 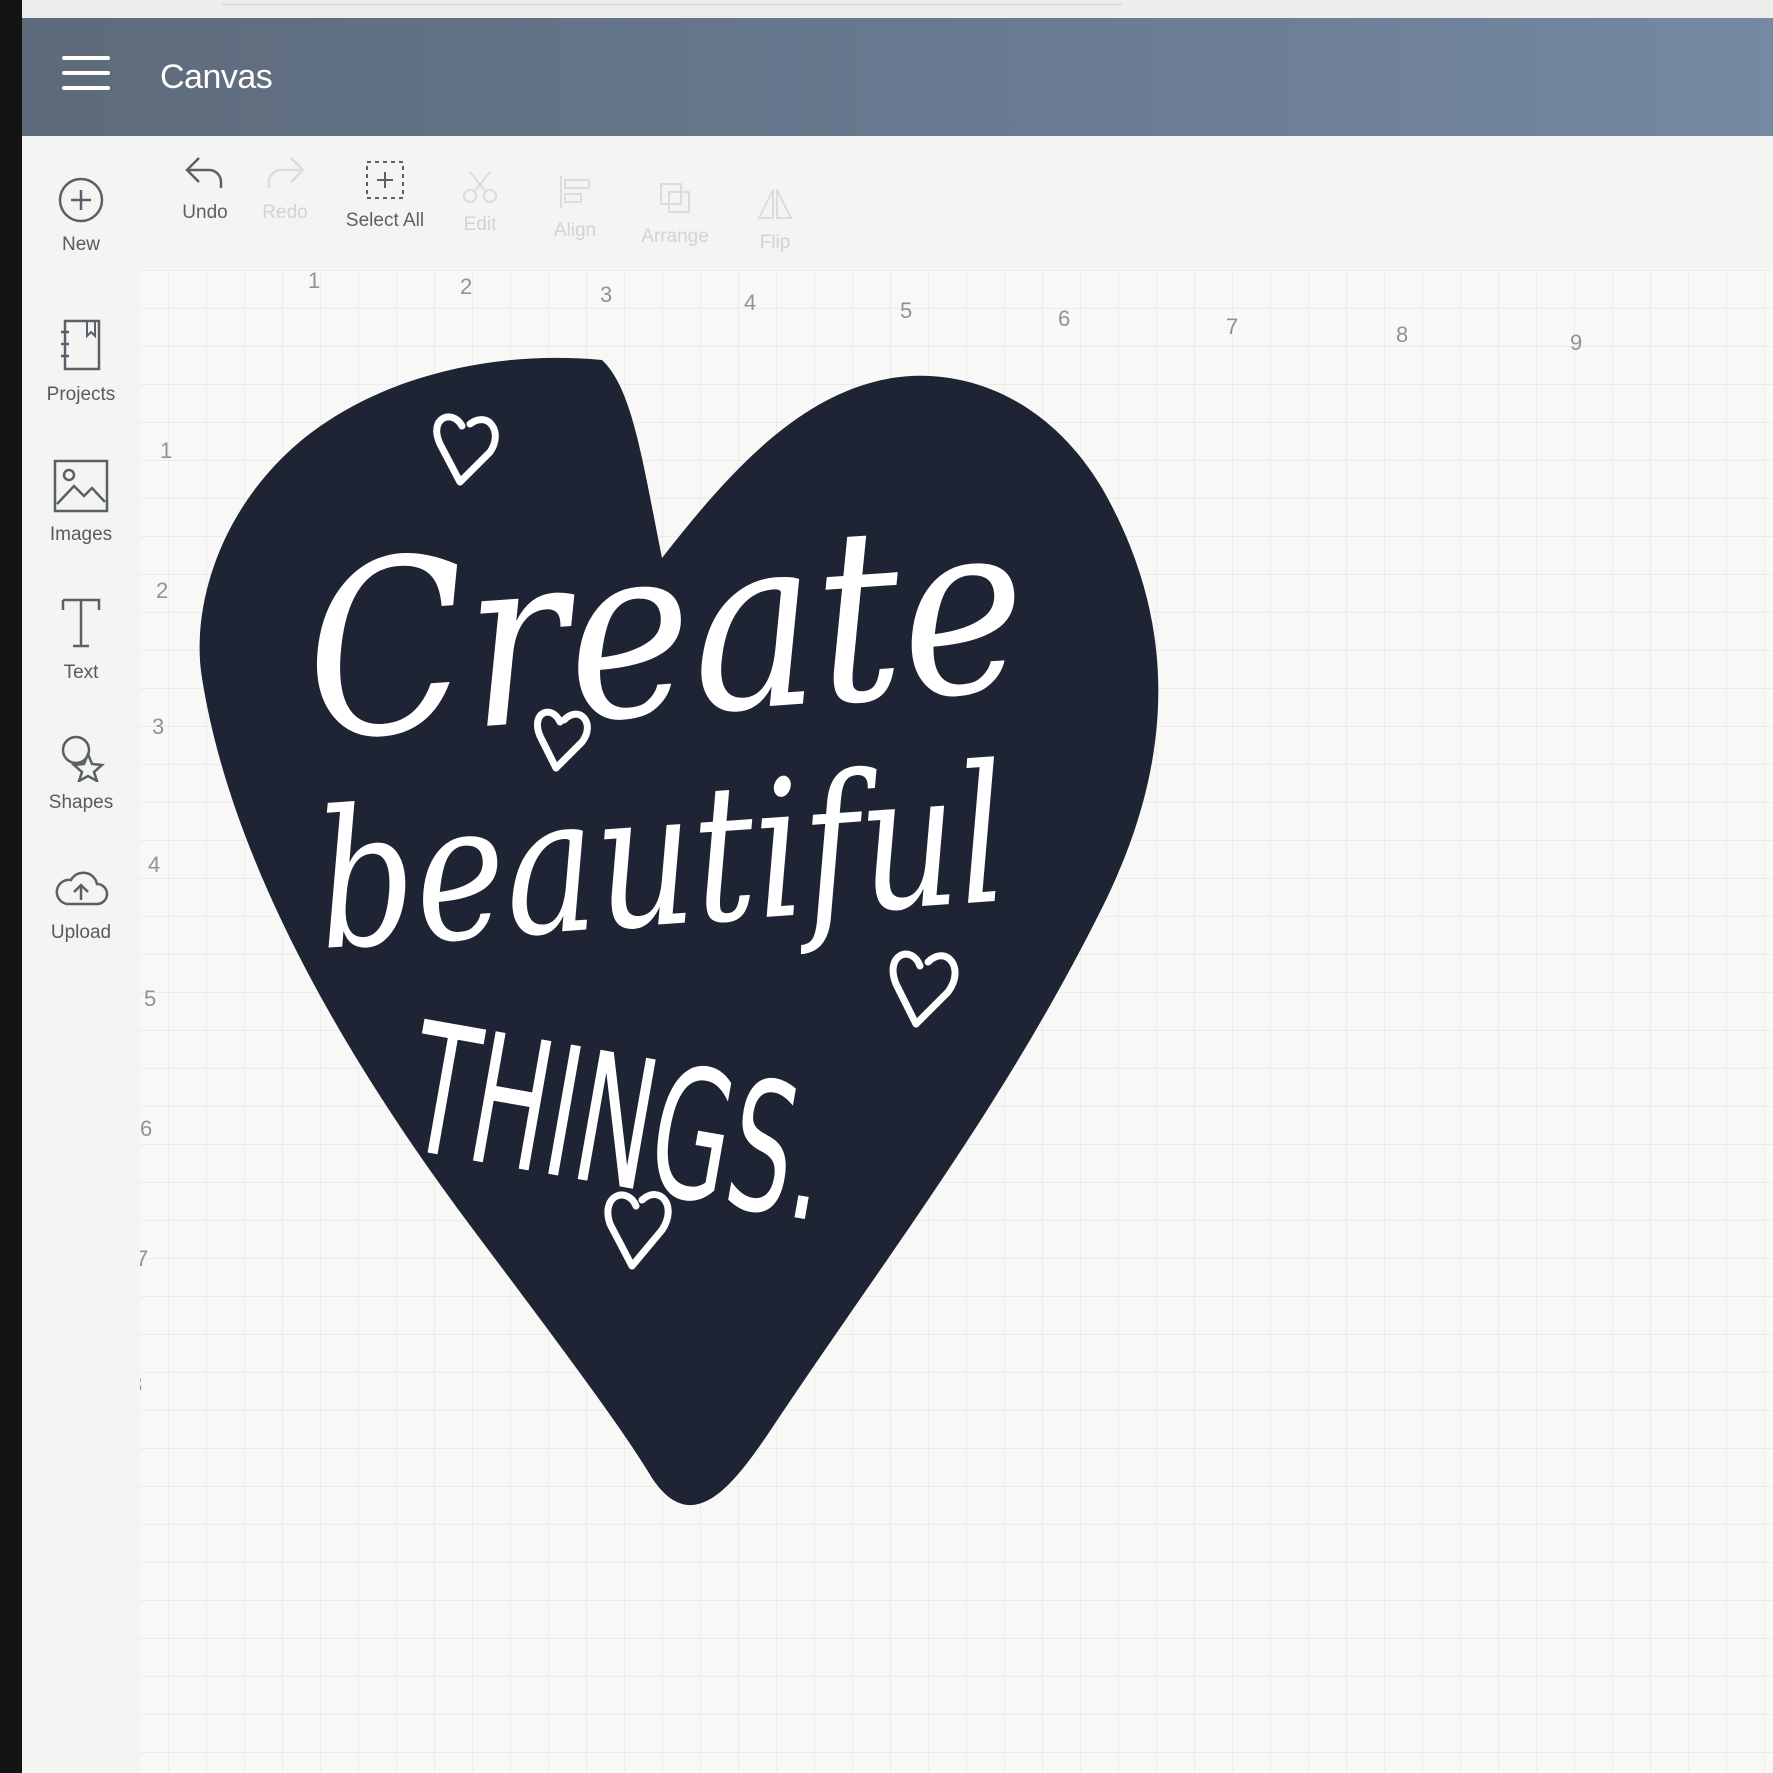 I want to click on sidebar-item-images: Images, so click(x=81, y=502).